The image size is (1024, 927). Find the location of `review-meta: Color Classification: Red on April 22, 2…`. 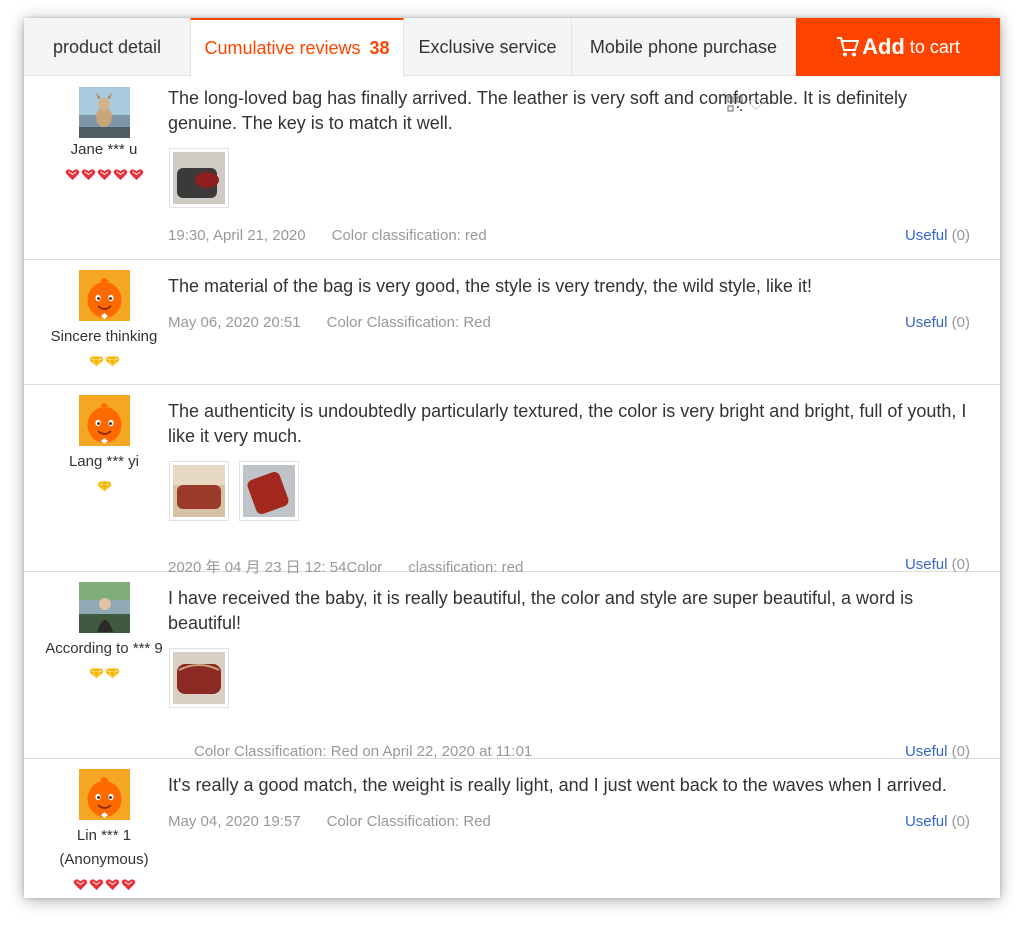

review-meta: Color Classification: Red on April 22, 2… is located at coordinates (376, 751).